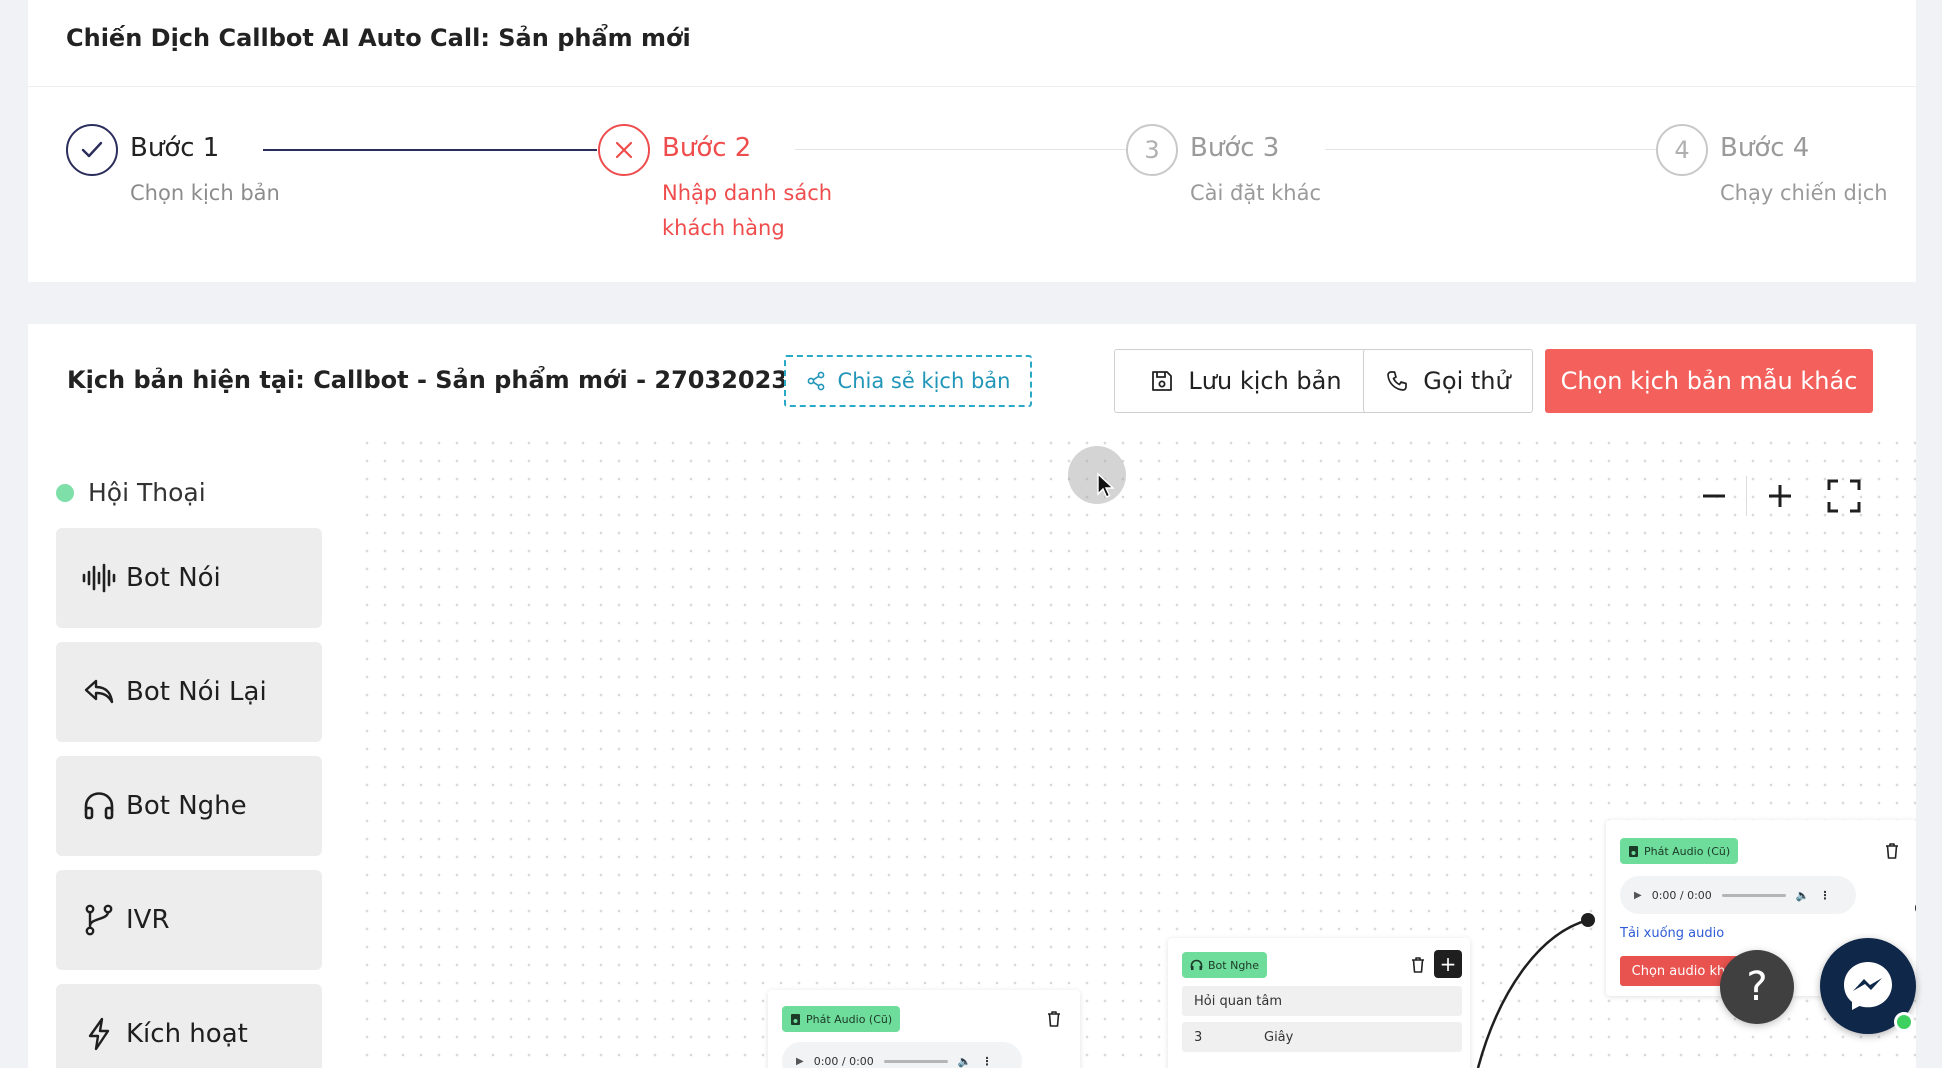  What do you see at coordinates (1322, 1037) in the screenshot?
I see `timeout-field: 3 Giây` at bounding box center [1322, 1037].